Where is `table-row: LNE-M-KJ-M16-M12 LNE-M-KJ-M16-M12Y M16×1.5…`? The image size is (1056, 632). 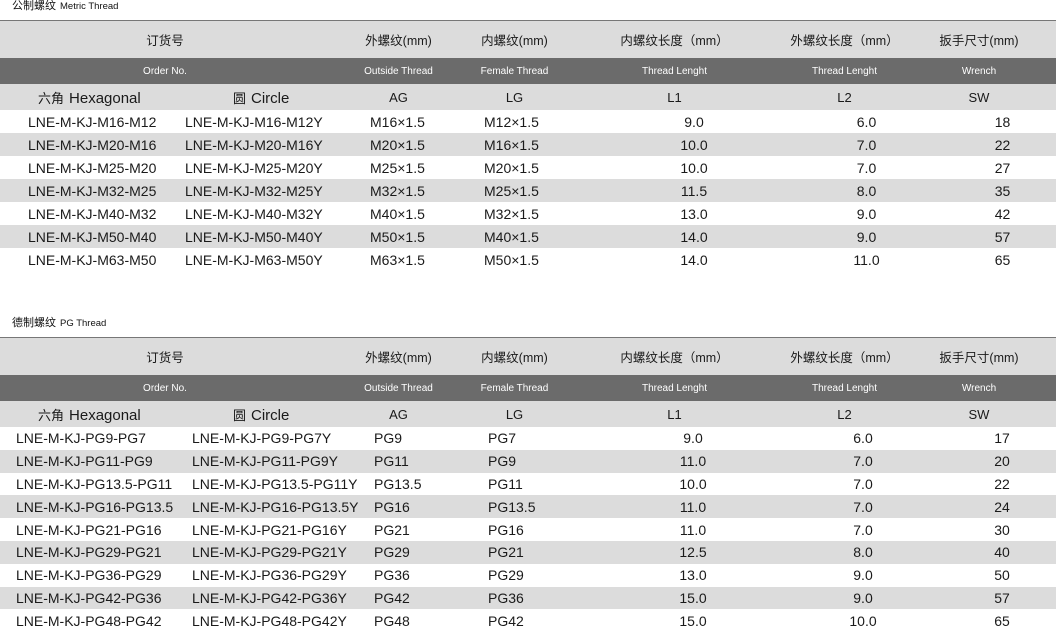
table-row: LNE-M-KJ-M16-M12 LNE-M-KJ-M16-M12Y M16×1.5… is located at coordinates (528, 121).